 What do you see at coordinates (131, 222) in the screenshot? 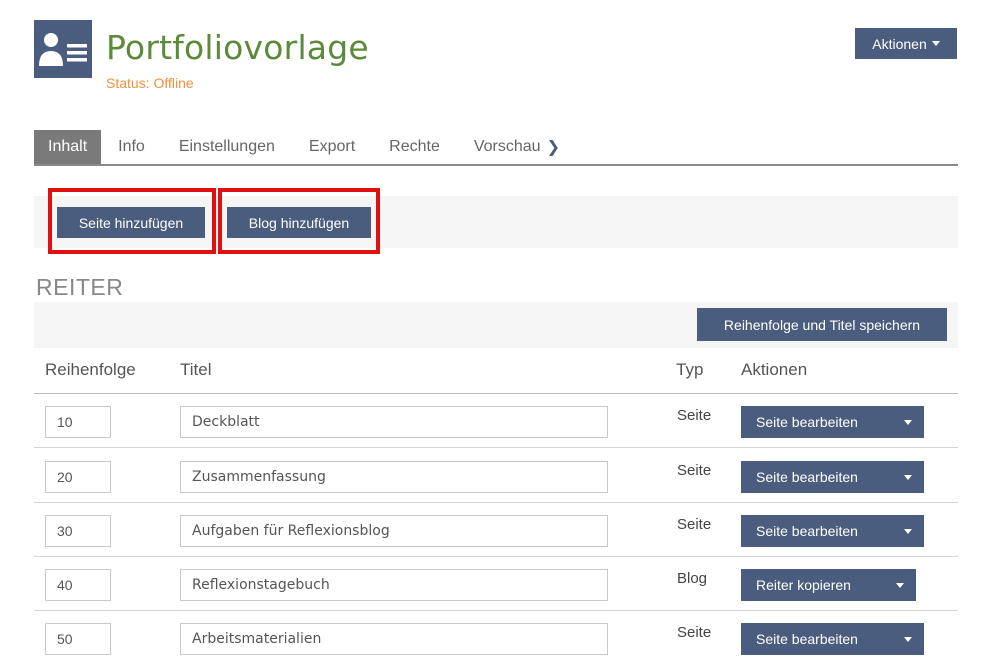
I see `add-page-button: Seite hinzufügen` at bounding box center [131, 222].